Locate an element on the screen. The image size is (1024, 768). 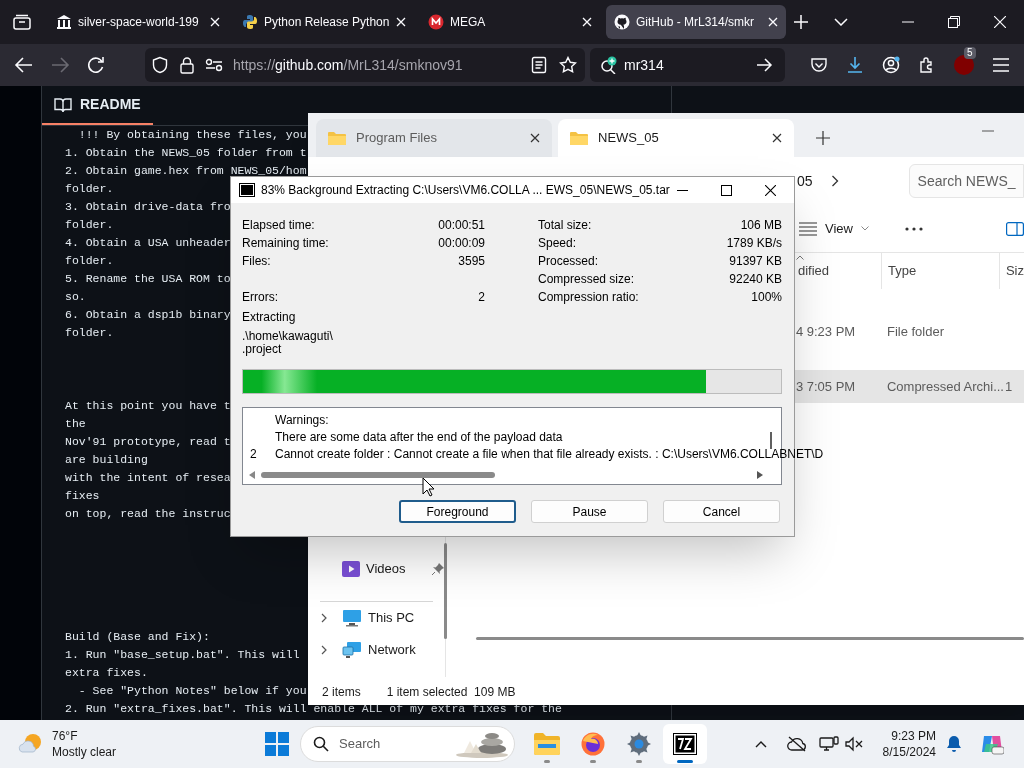
more-options-icon is located at coordinates (913, 228).